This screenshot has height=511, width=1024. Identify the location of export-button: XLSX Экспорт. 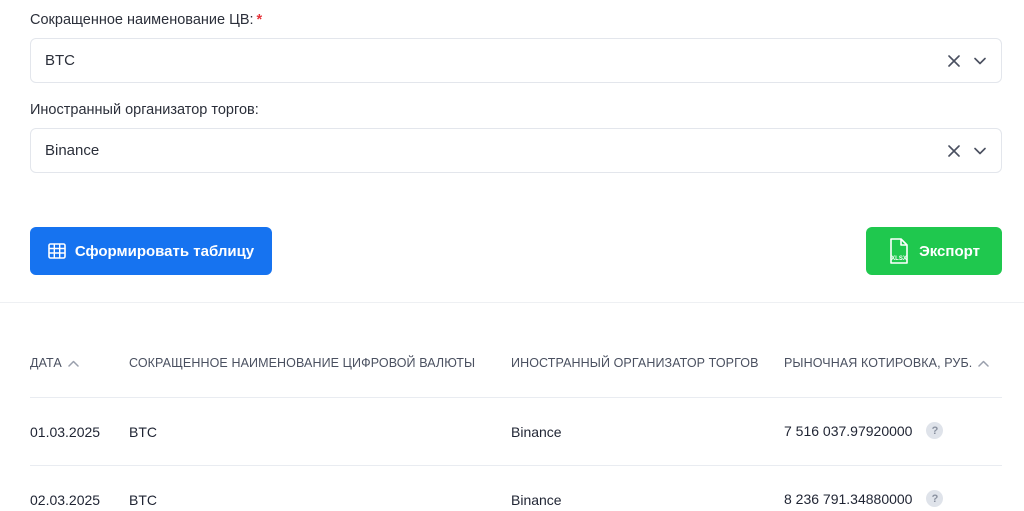
(934, 251).